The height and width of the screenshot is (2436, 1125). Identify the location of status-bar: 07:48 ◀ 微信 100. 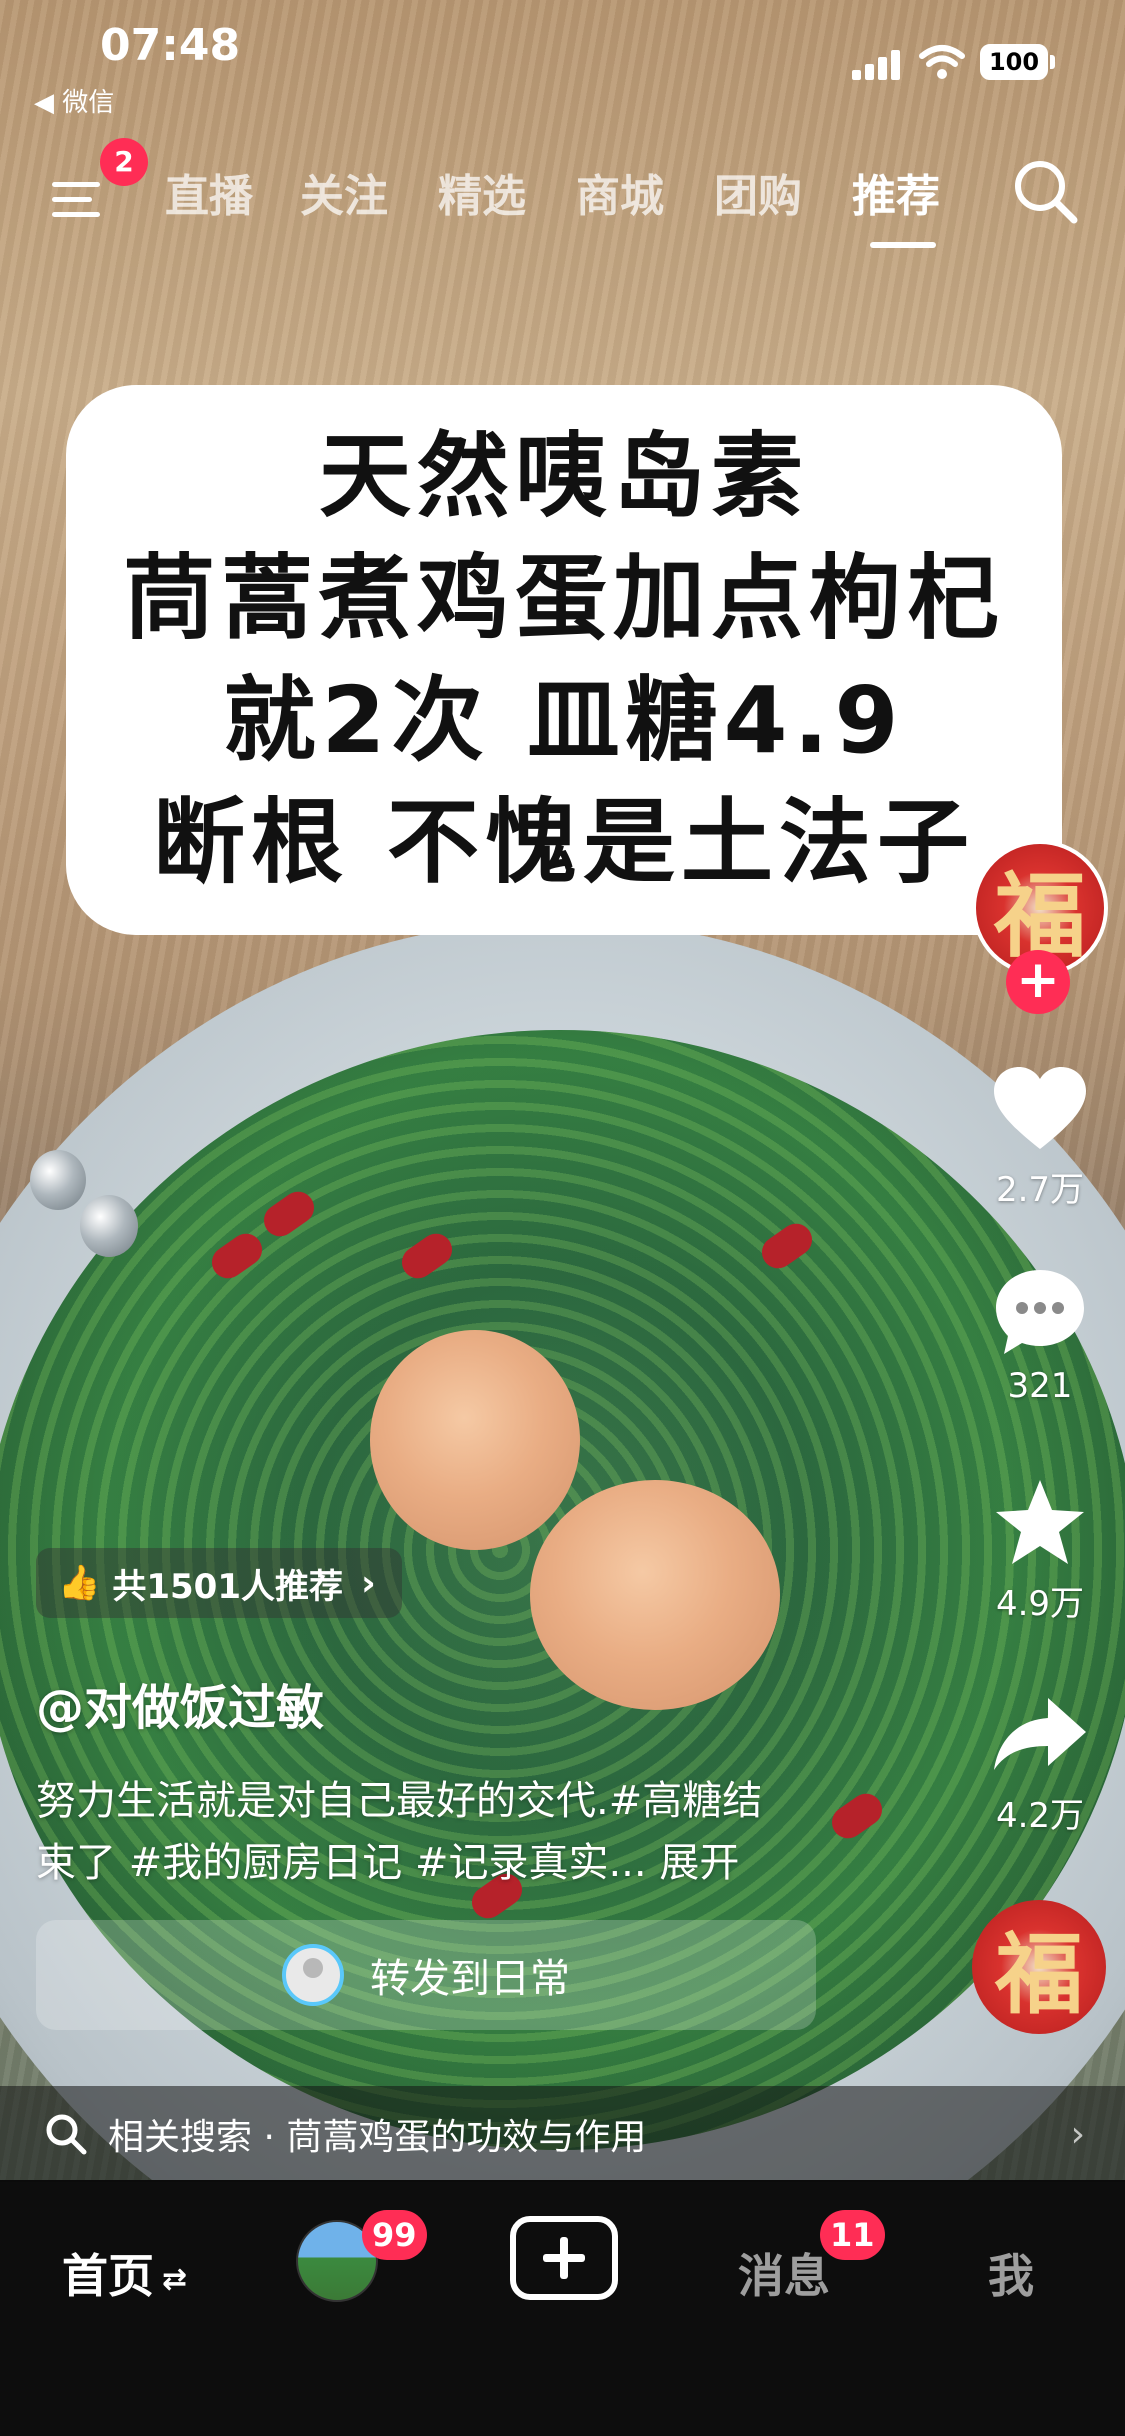
(562, 60).